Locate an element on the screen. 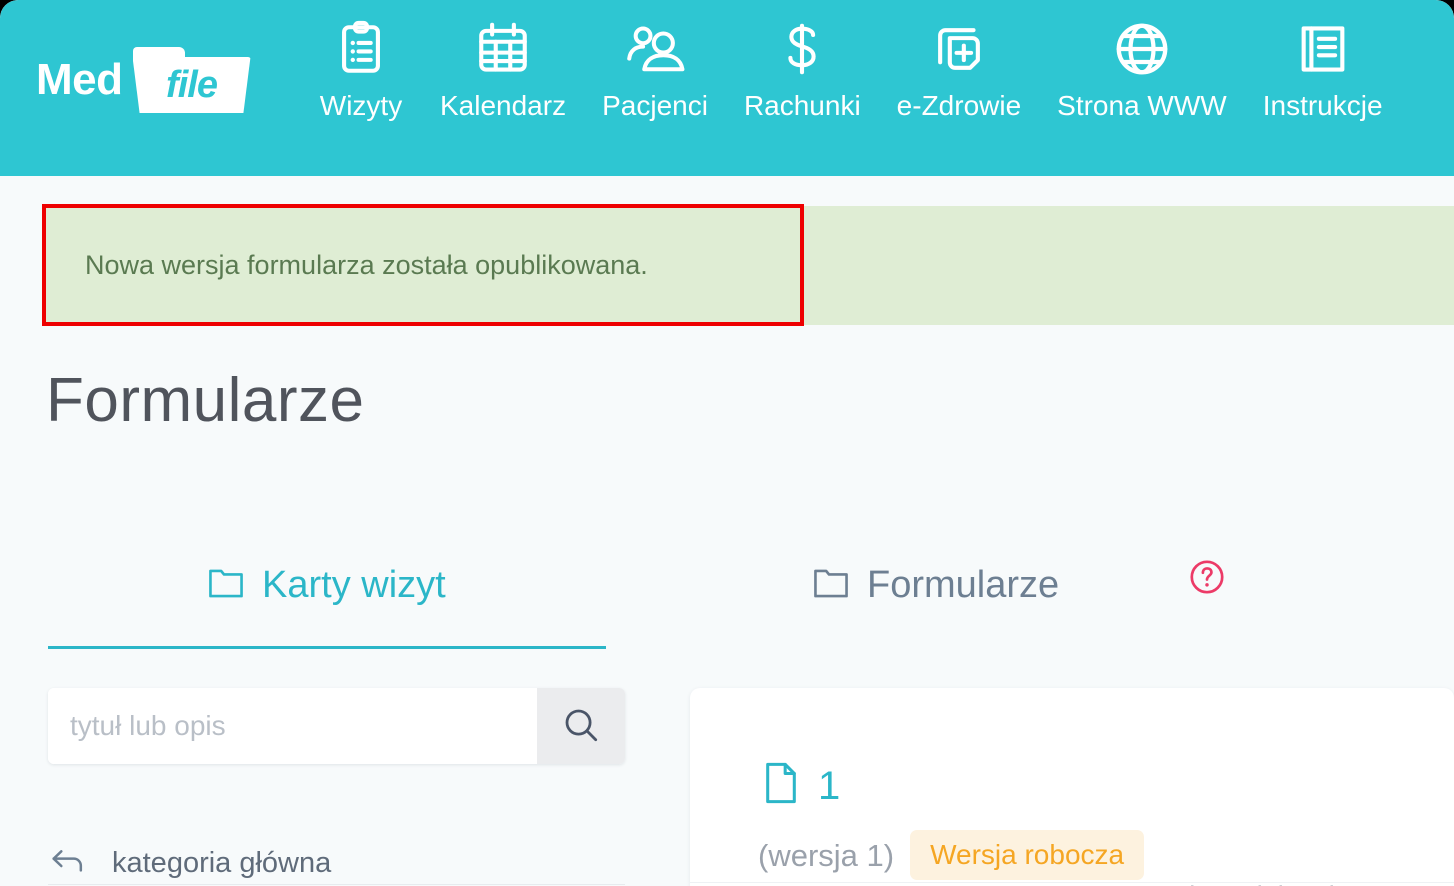 The height and width of the screenshot is (886, 1454). calendar-icon is located at coordinates (503, 49).